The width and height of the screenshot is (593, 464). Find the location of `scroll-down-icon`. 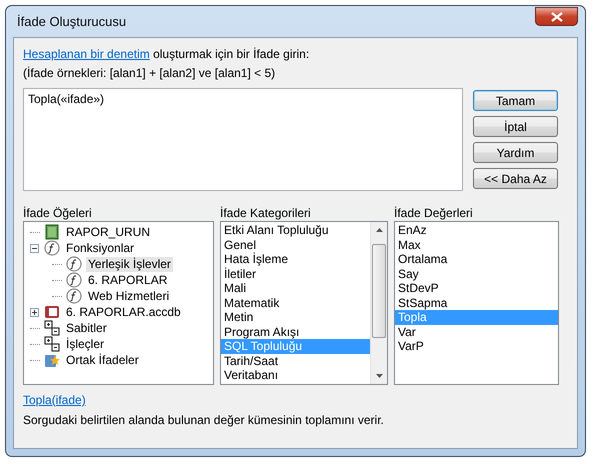

scroll-down-icon is located at coordinates (379, 376).